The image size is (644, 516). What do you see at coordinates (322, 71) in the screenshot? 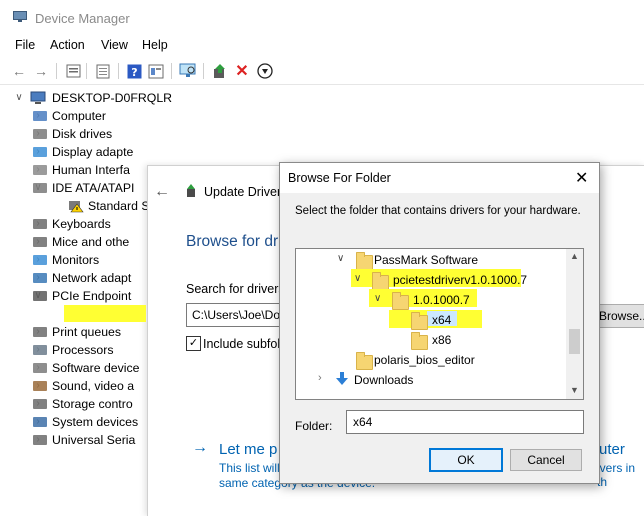
I see `toolbar: ← → ? ✕` at bounding box center [322, 71].